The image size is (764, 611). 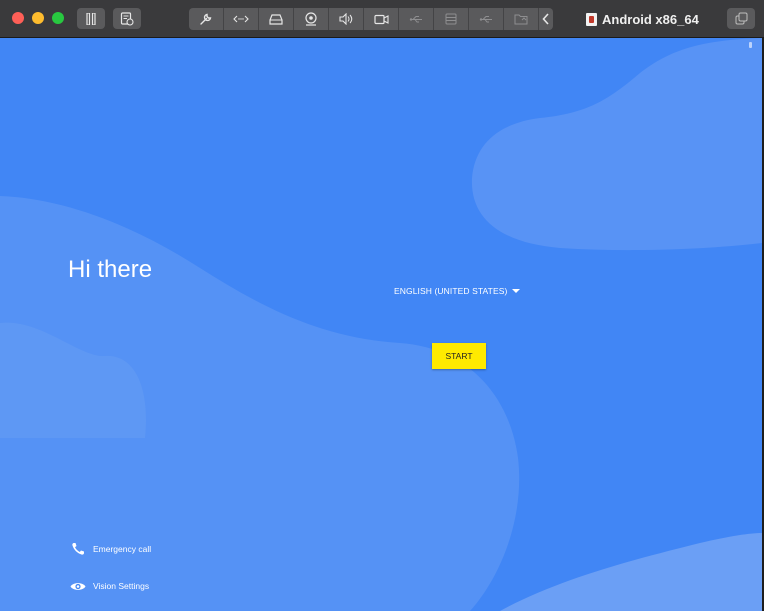 I want to click on camera-icon, so click(x=381, y=19).